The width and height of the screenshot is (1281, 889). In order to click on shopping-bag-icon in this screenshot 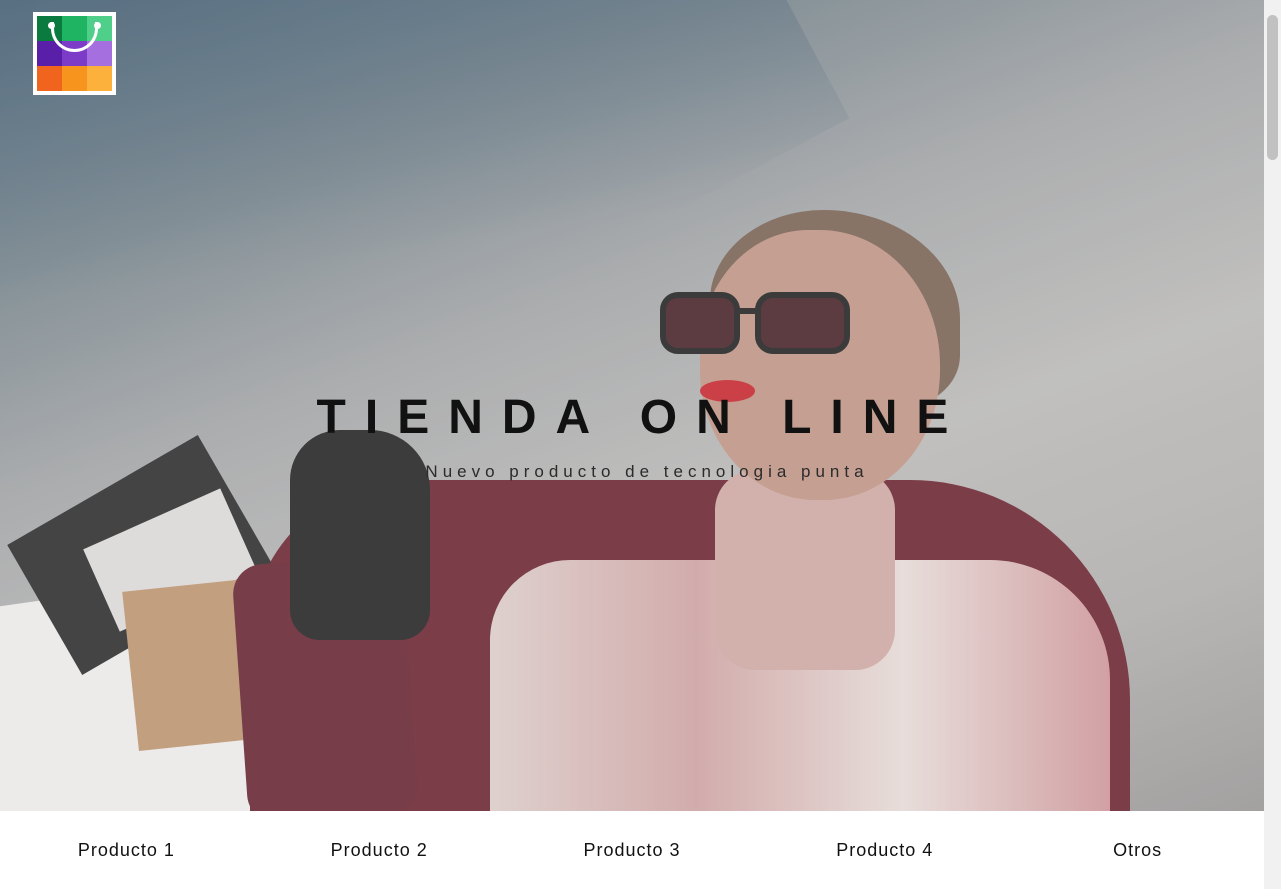, I will do `click(74, 53)`.